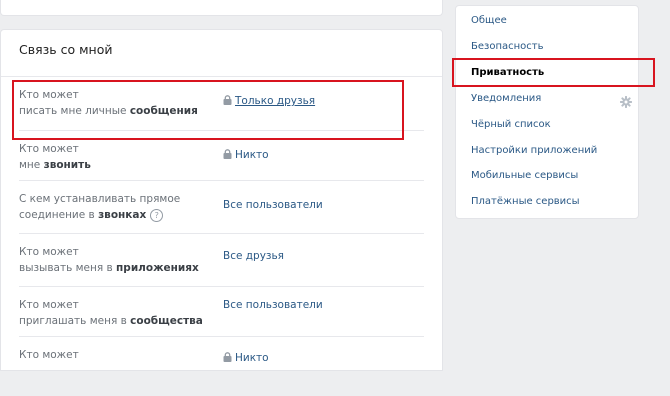 This screenshot has width=670, height=396. What do you see at coordinates (626, 102) in the screenshot?
I see `gear-icon` at bounding box center [626, 102].